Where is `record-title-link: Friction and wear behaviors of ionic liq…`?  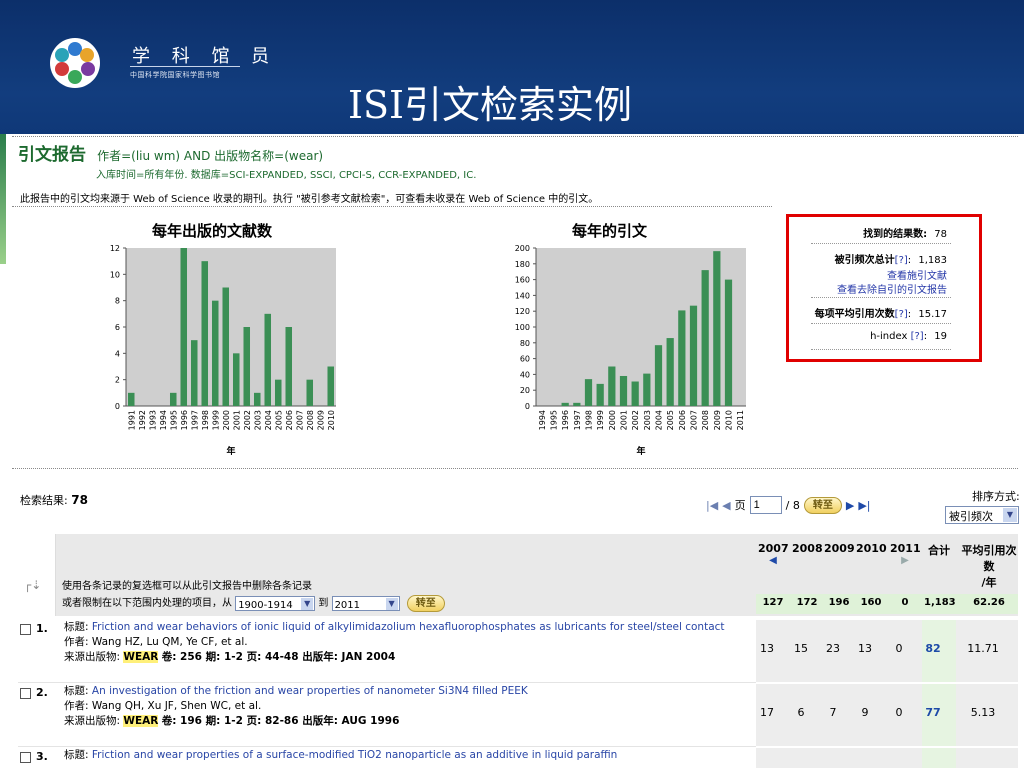
record-title-link: Friction and wear behaviors of ionic liq… is located at coordinates (408, 627).